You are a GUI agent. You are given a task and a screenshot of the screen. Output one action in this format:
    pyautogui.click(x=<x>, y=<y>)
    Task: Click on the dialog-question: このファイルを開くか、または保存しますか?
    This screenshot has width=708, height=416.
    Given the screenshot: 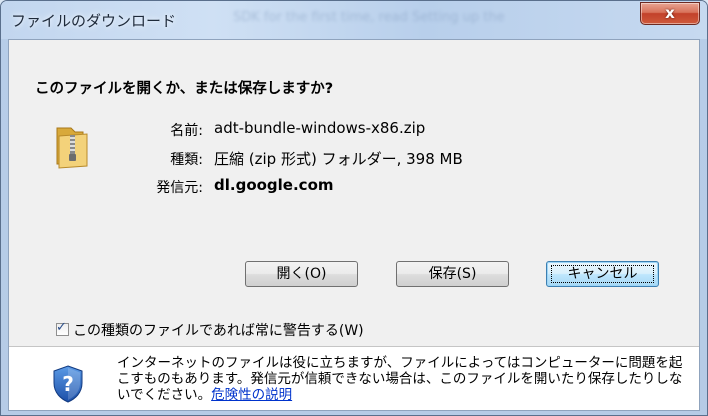 What is the action you would take?
    pyautogui.click(x=184, y=89)
    